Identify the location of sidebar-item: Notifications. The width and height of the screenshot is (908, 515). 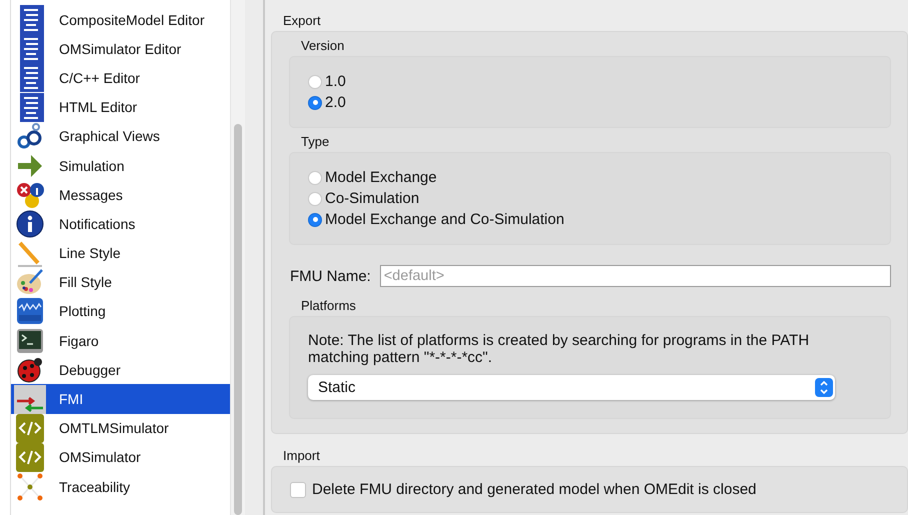
(120, 223).